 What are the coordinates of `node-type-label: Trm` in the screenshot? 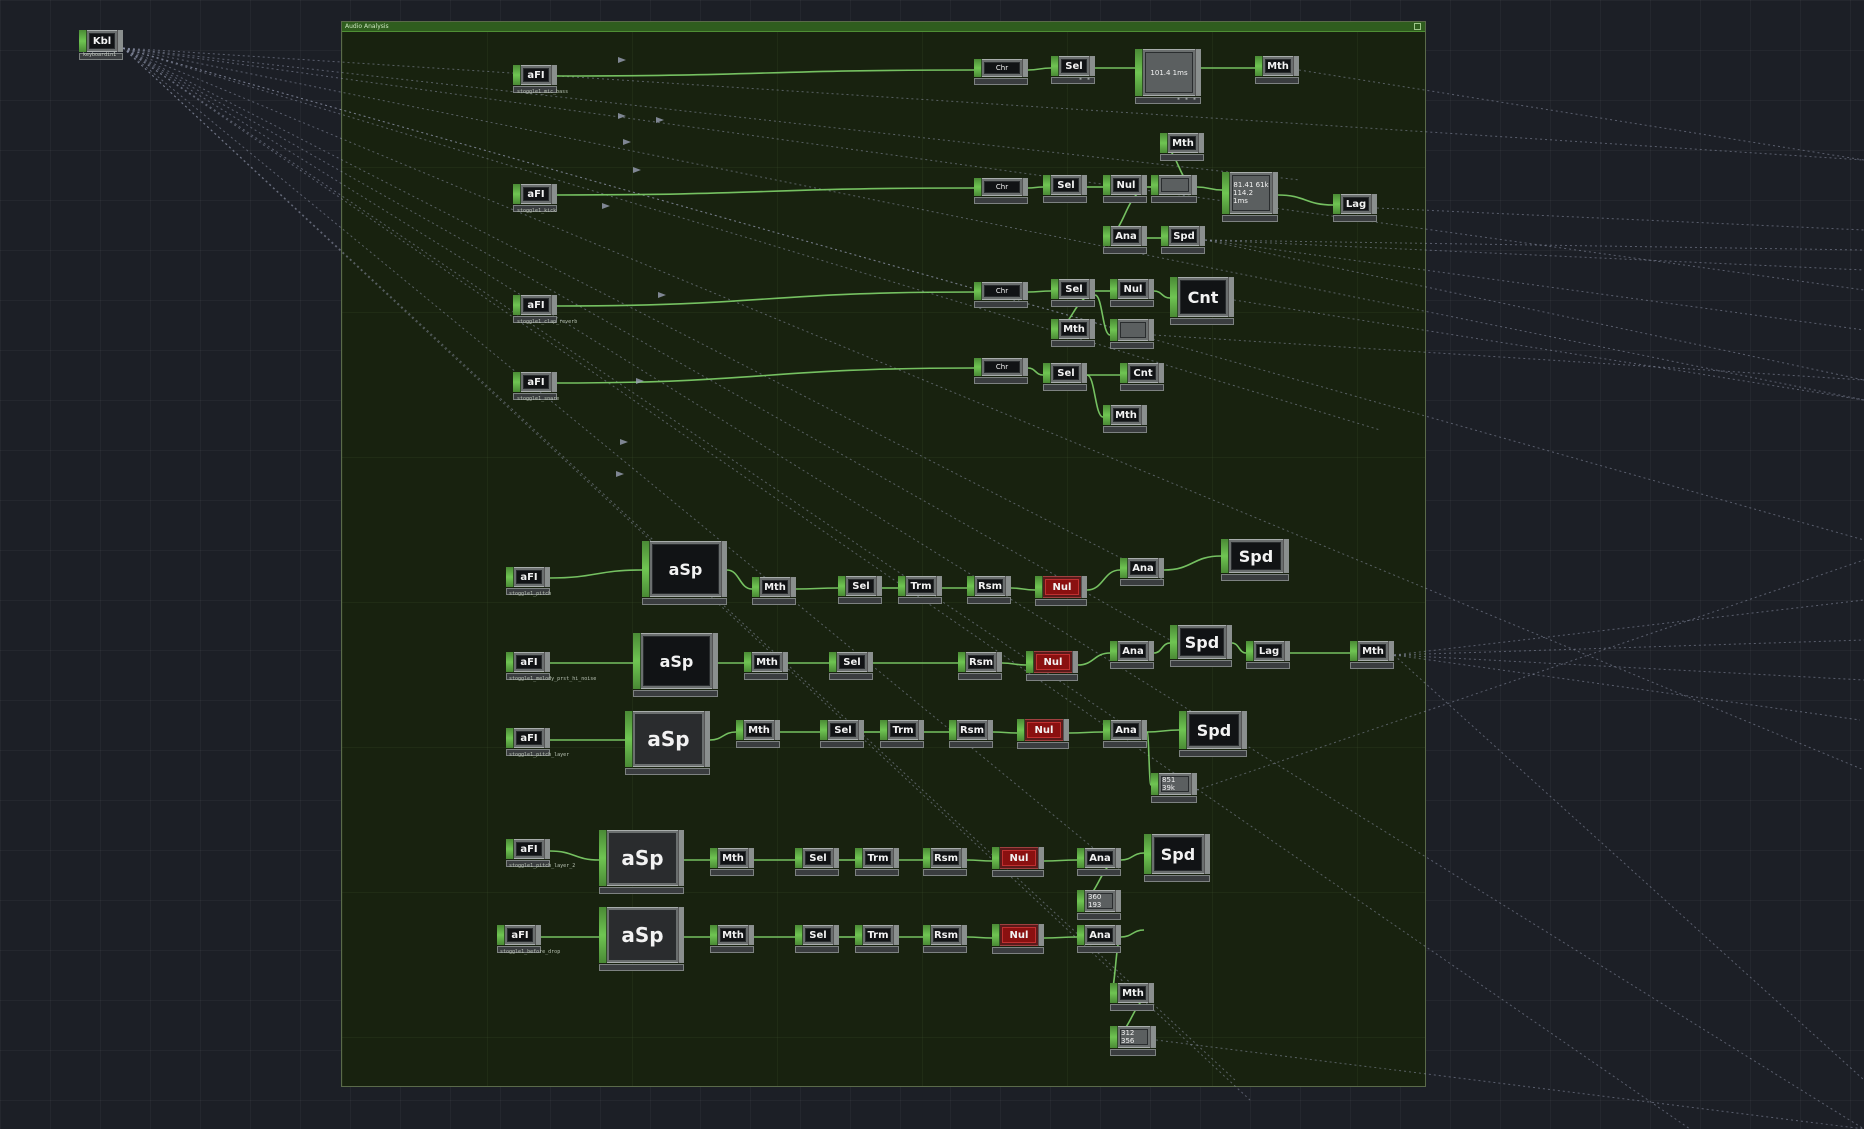 It's located at (878, 935).